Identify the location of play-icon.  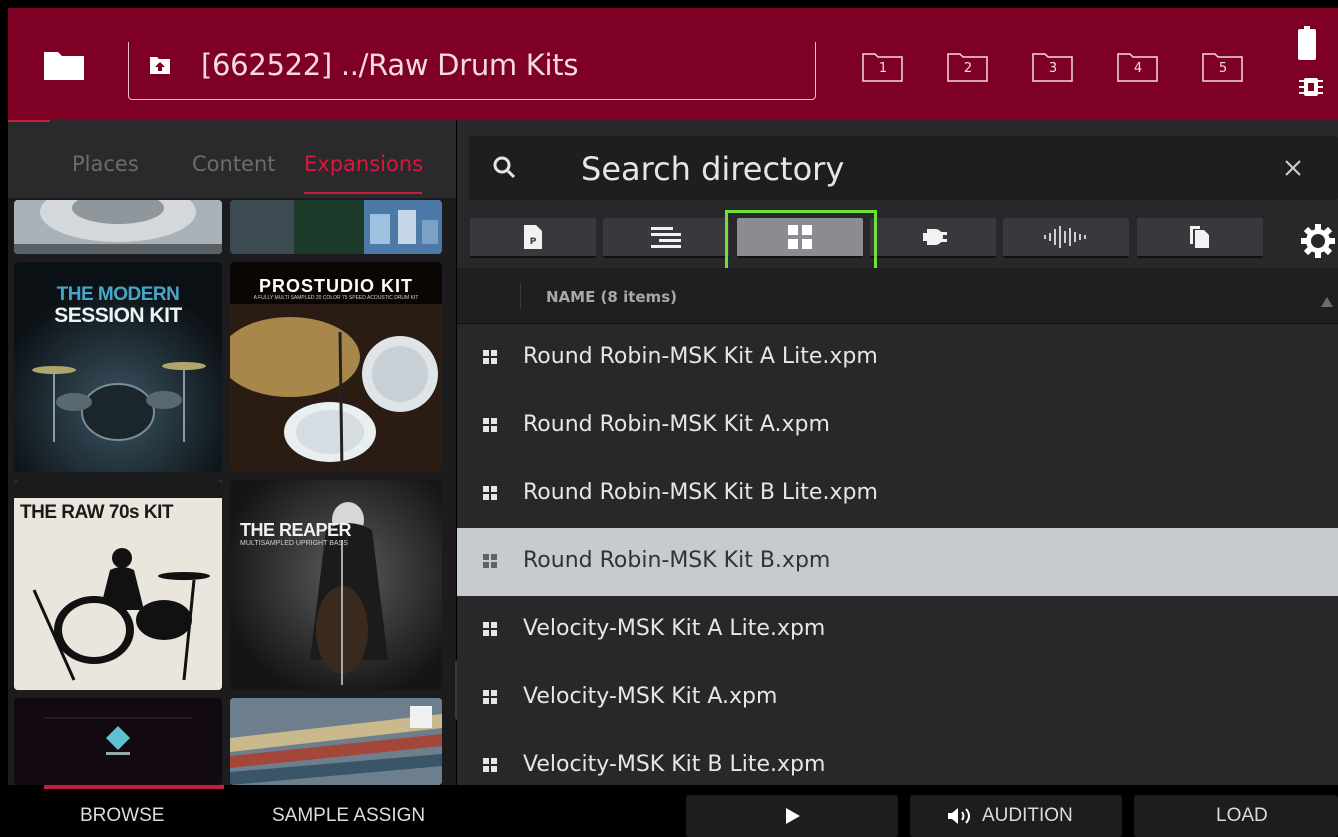
(793, 816).